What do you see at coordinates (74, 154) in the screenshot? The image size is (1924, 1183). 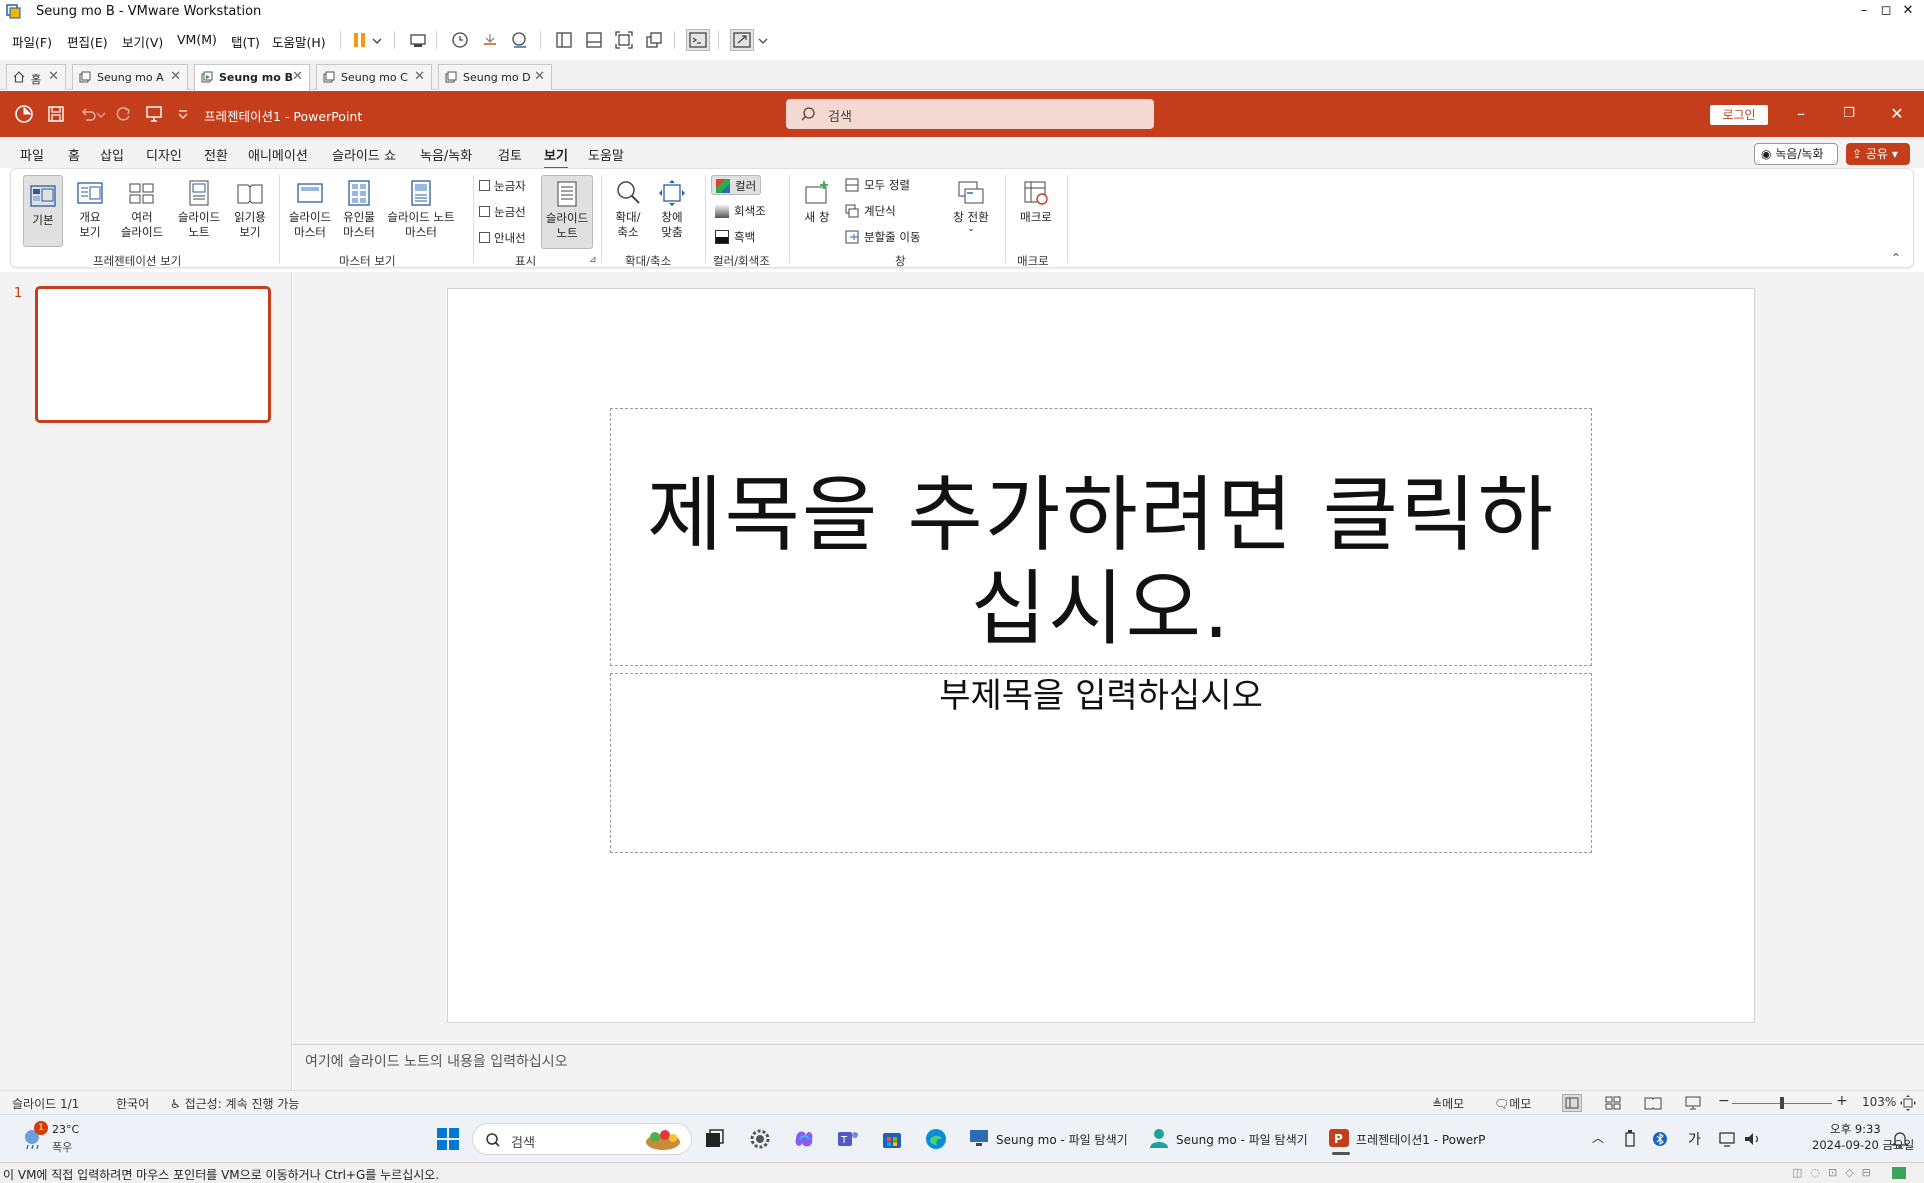 I see `tab-home: 홈` at bounding box center [74, 154].